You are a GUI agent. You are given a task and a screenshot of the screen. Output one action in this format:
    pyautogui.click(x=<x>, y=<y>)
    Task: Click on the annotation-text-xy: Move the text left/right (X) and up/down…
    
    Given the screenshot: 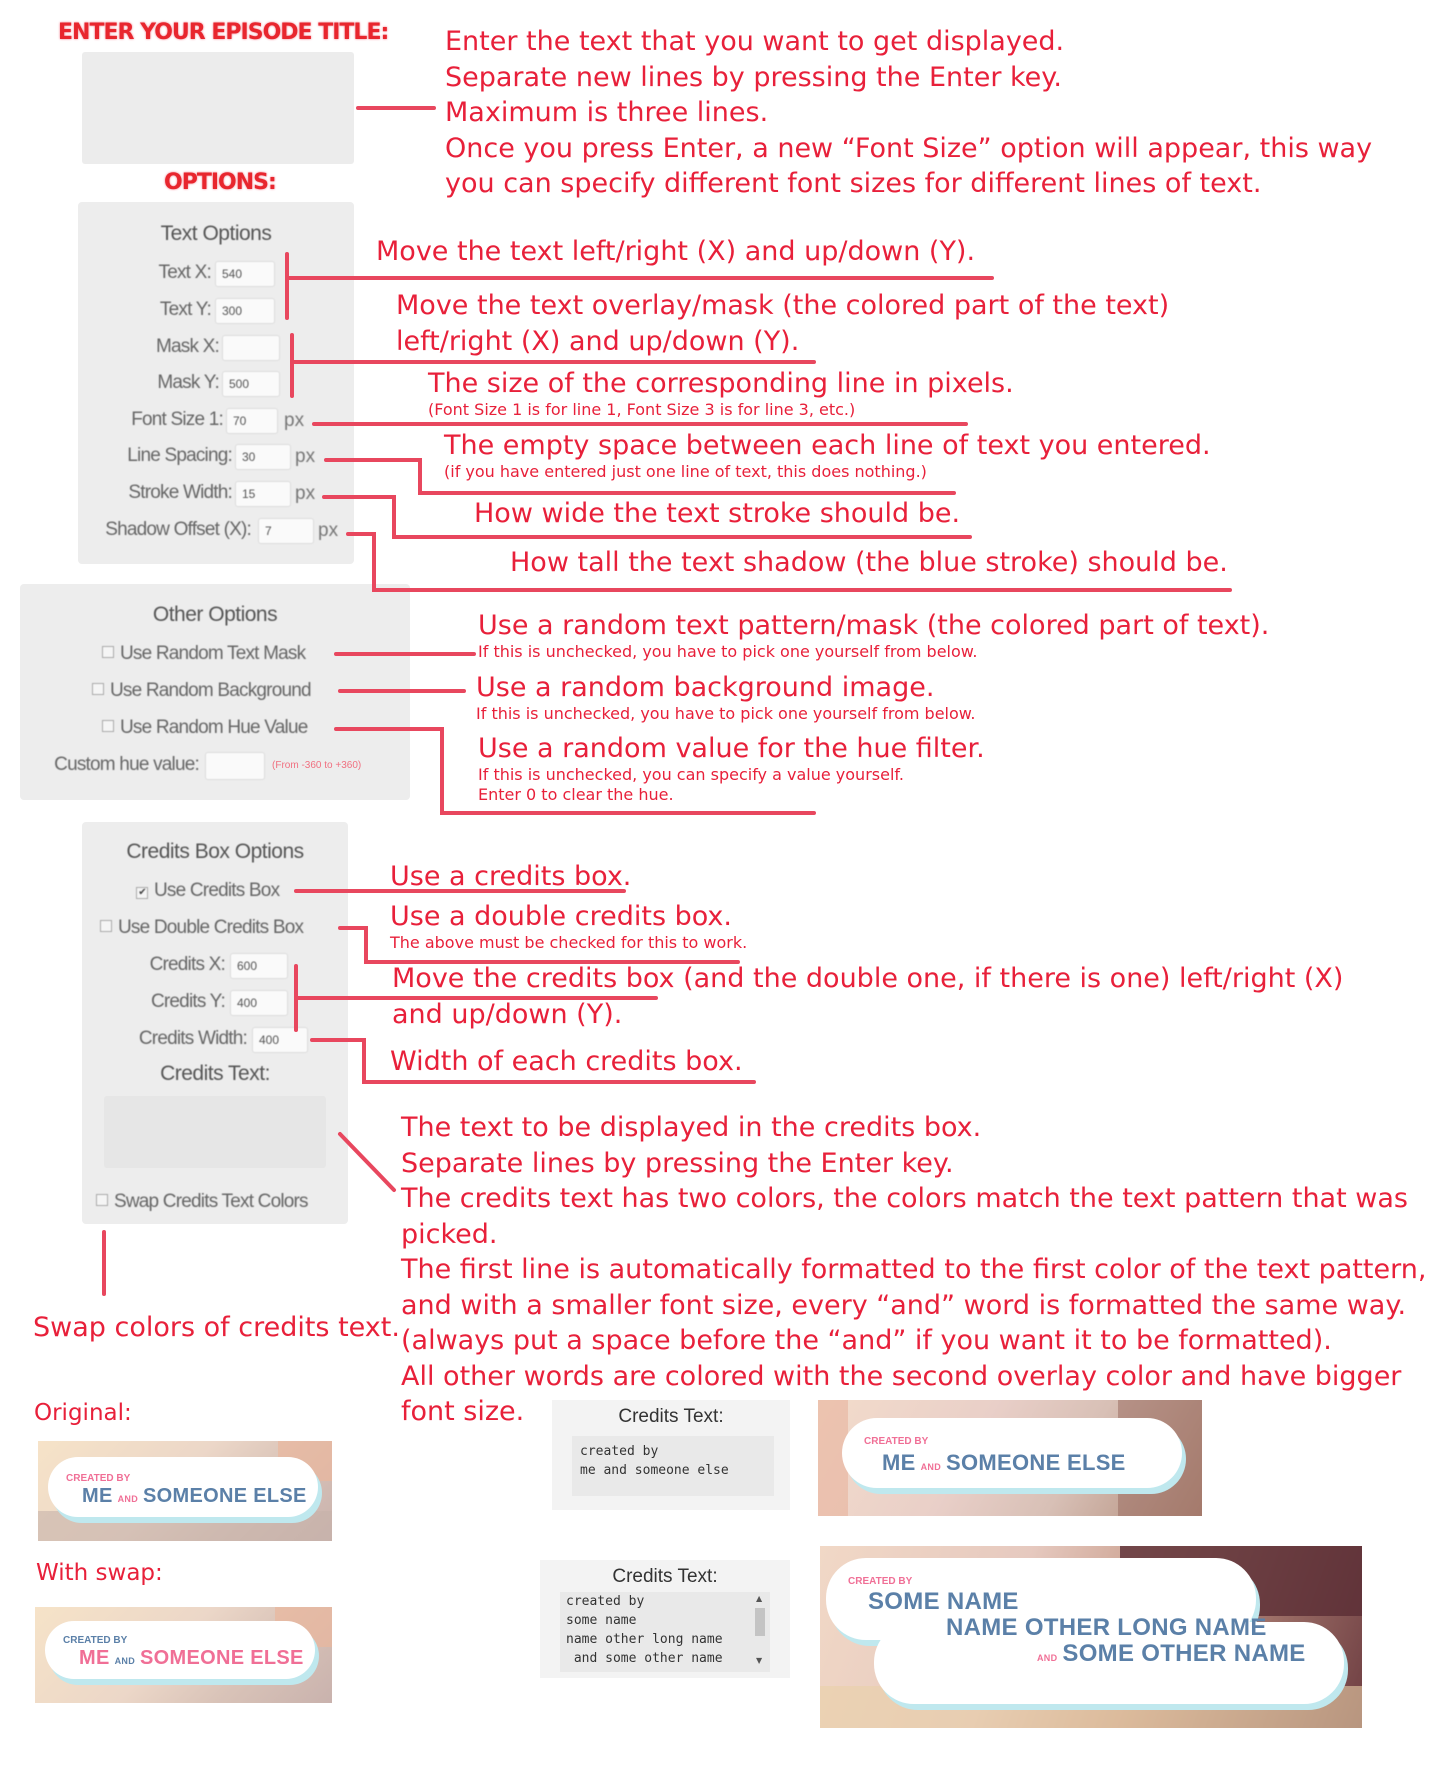 What is the action you would take?
    pyautogui.click(x=676, y=251)
    